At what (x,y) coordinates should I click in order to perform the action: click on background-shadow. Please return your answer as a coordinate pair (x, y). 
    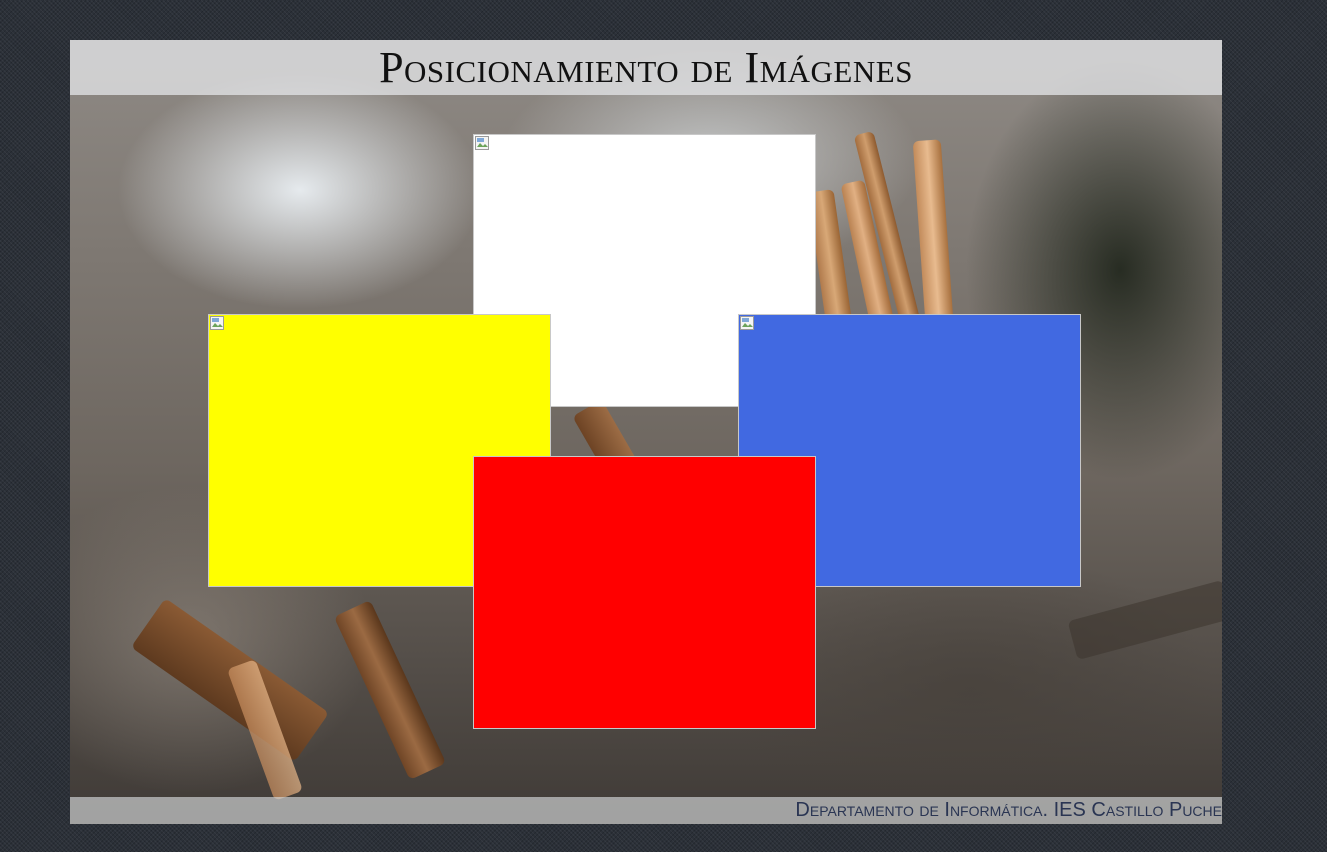
    Looking at the image, I should click on (1144, 620).